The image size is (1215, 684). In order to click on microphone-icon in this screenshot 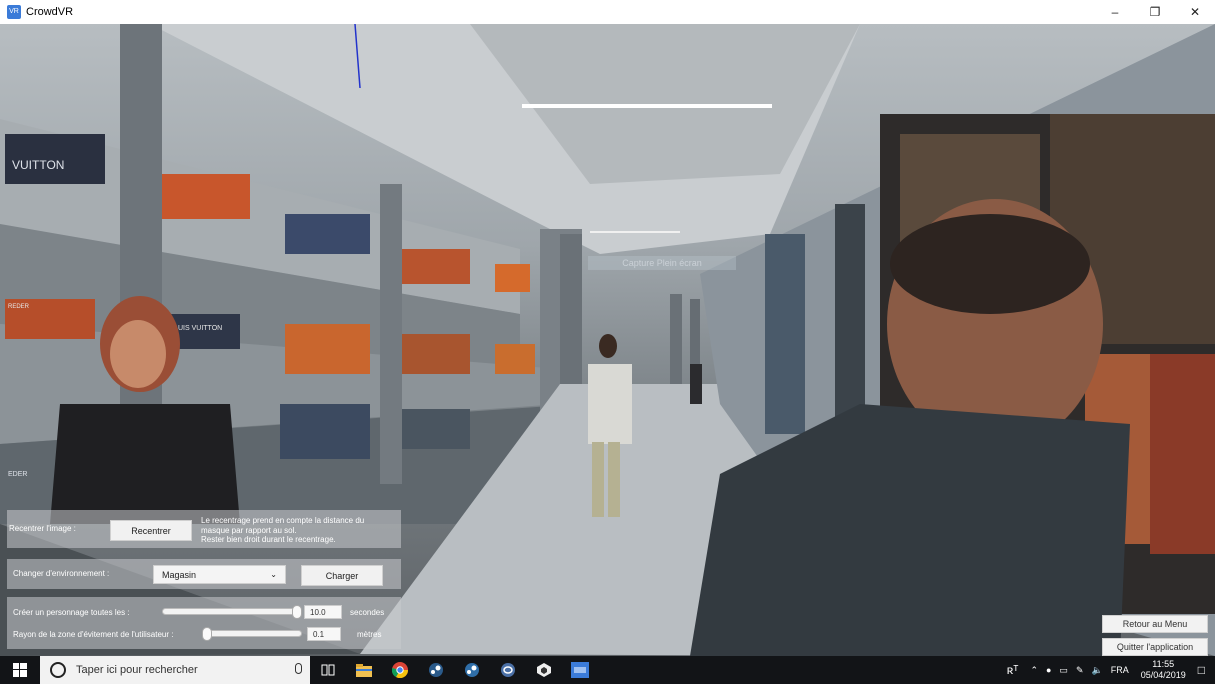, I will do `click(298, 668)`.